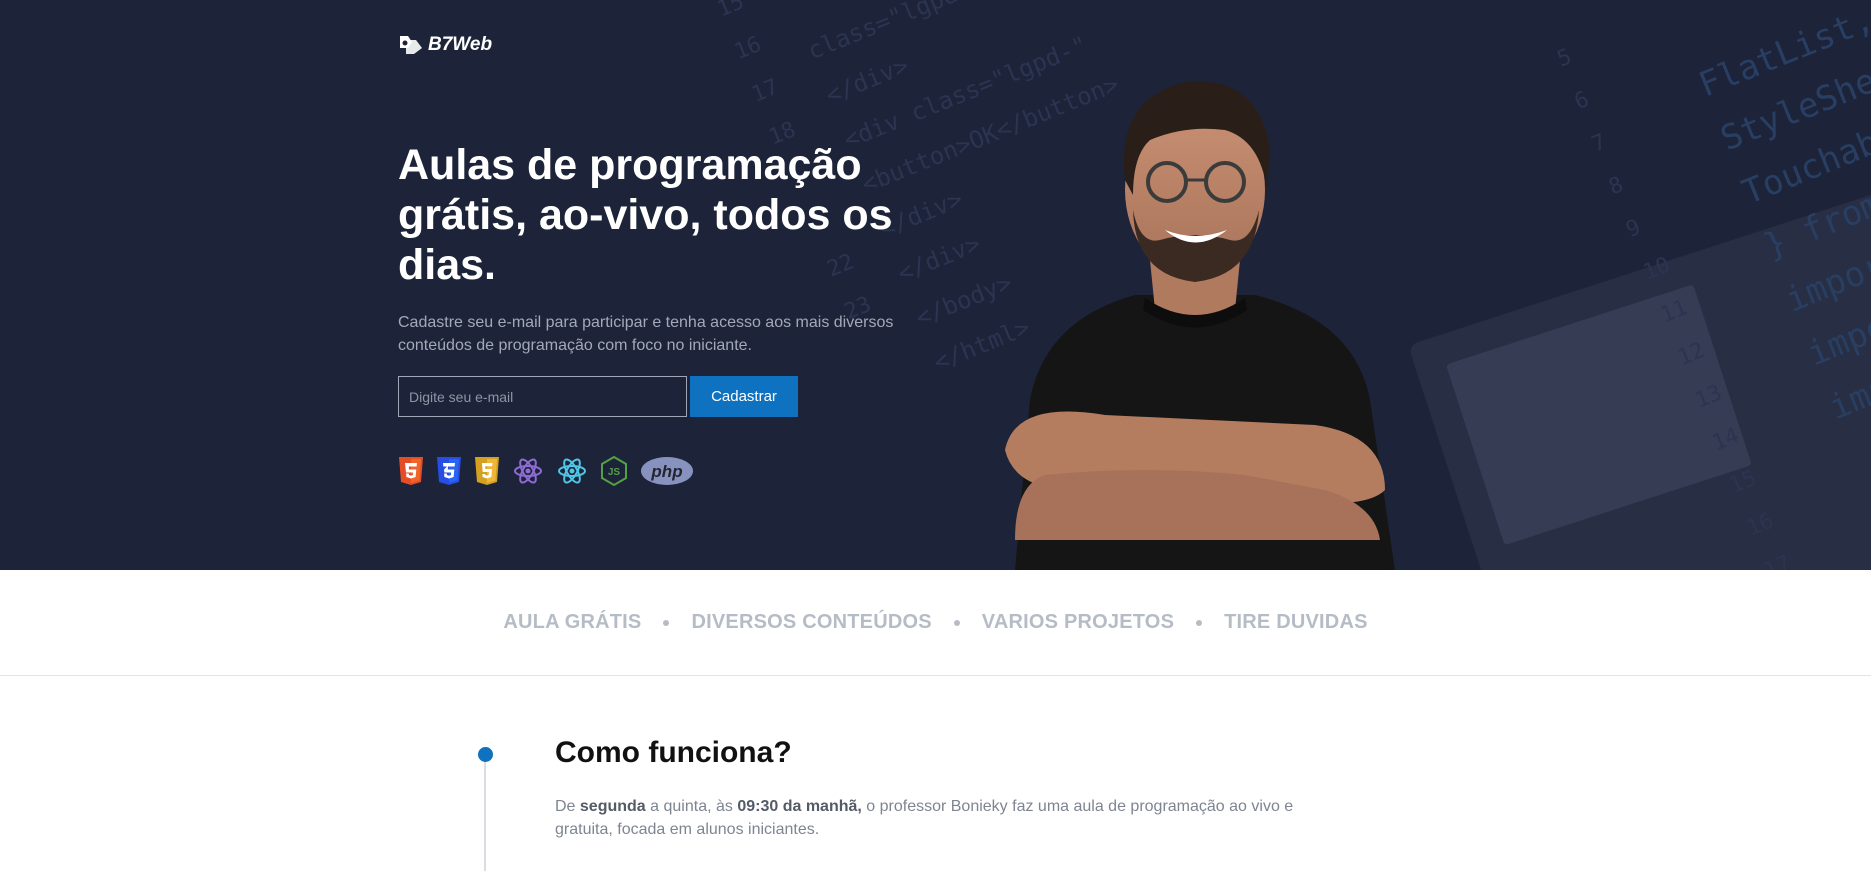 The image size is (1871, 871). I want to click on nodejs-icon: JS, so click(614, 471).